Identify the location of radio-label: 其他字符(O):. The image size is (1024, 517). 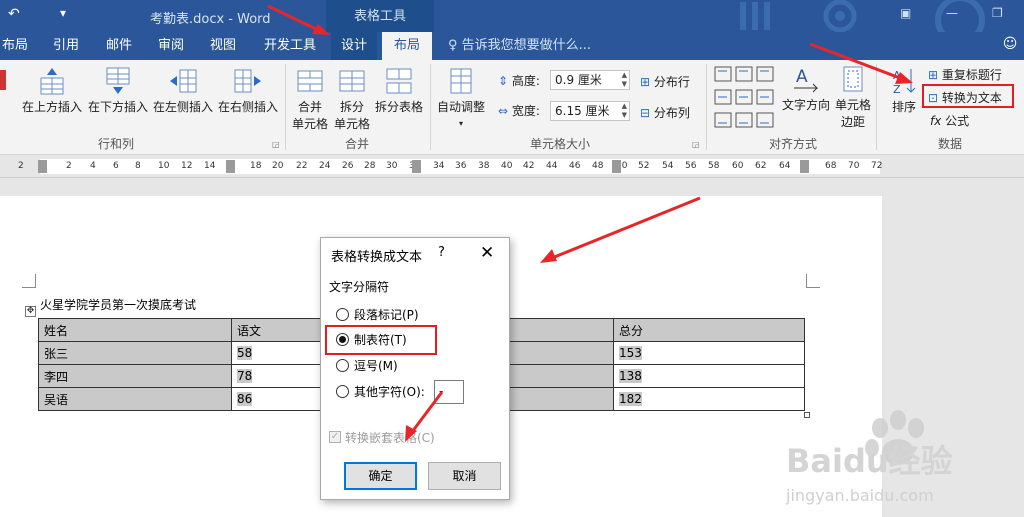
(389, 391).